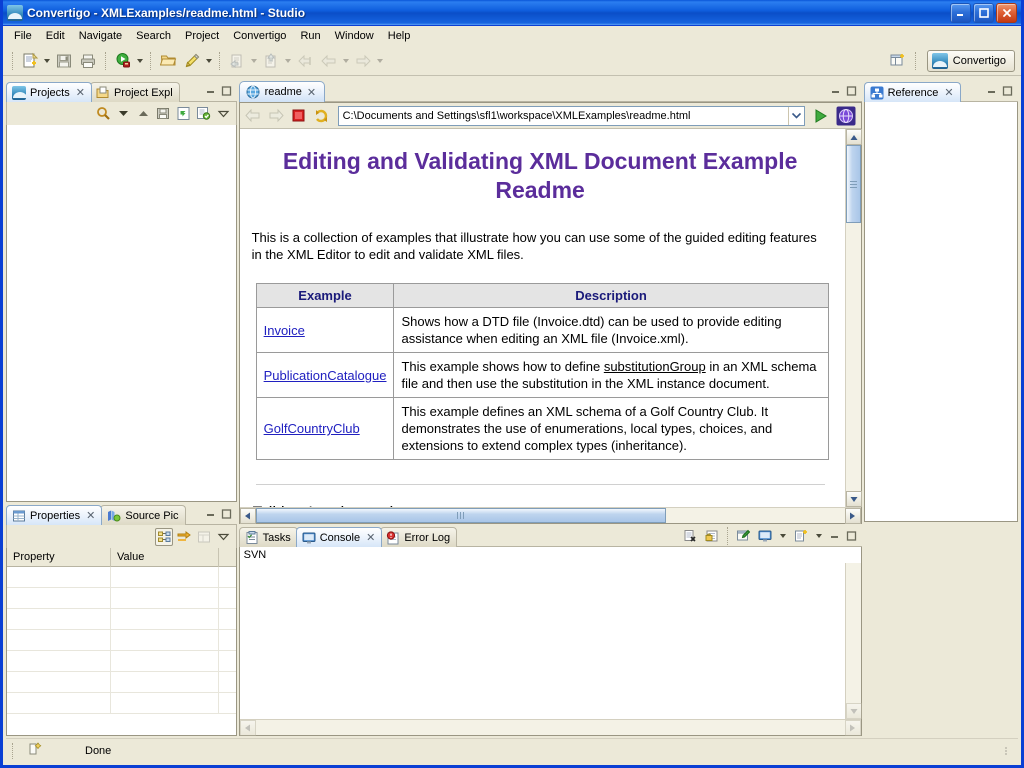 Image resolution: width=1024 pixels, height=768 pixels. Describe the element at coordinates (153, 36) in the screenshot. I see `menu-search: Search` at that location.